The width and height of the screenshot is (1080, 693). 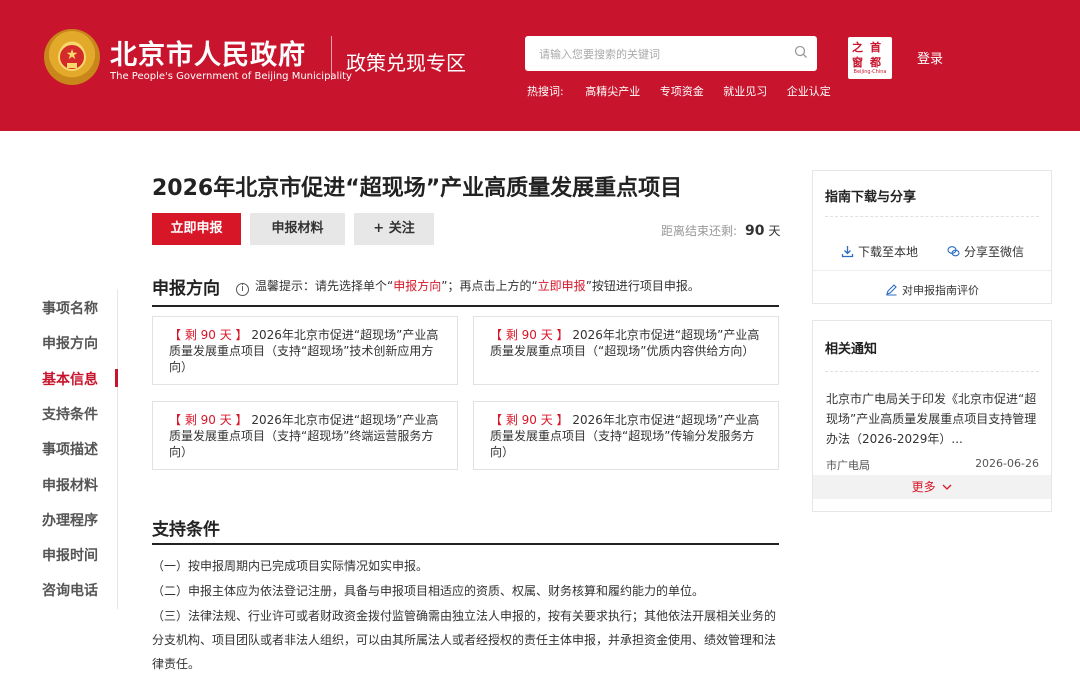 I want to click on site-title: 北京市人民政府, so click(x=208, y=52).